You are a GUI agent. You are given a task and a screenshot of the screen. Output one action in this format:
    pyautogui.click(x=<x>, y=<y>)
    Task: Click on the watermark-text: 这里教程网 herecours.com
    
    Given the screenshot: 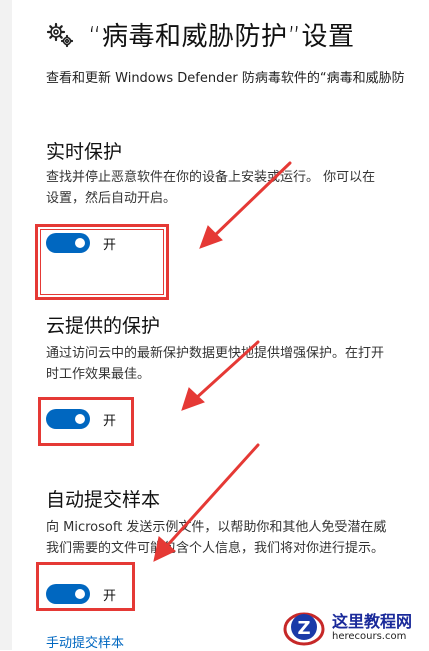 What is the action you would take?
    pyautogui.click(x=372, y=627)
    